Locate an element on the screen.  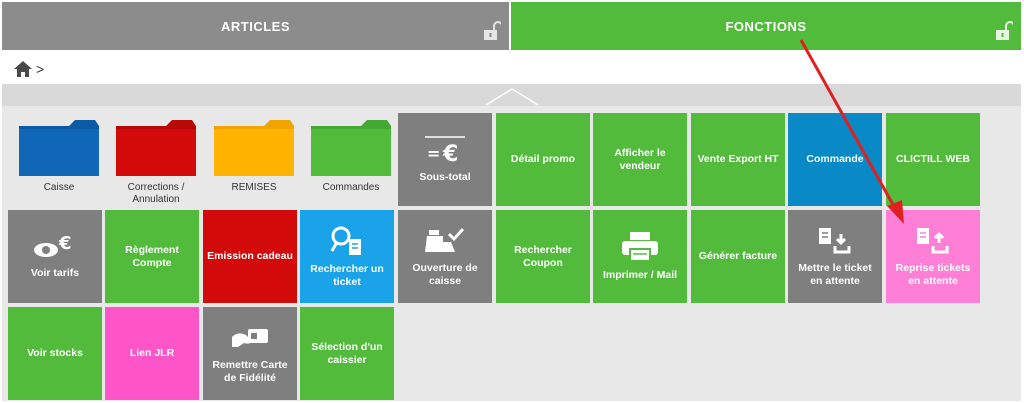
breadcrumb: > is located at coordinates (29, 69).